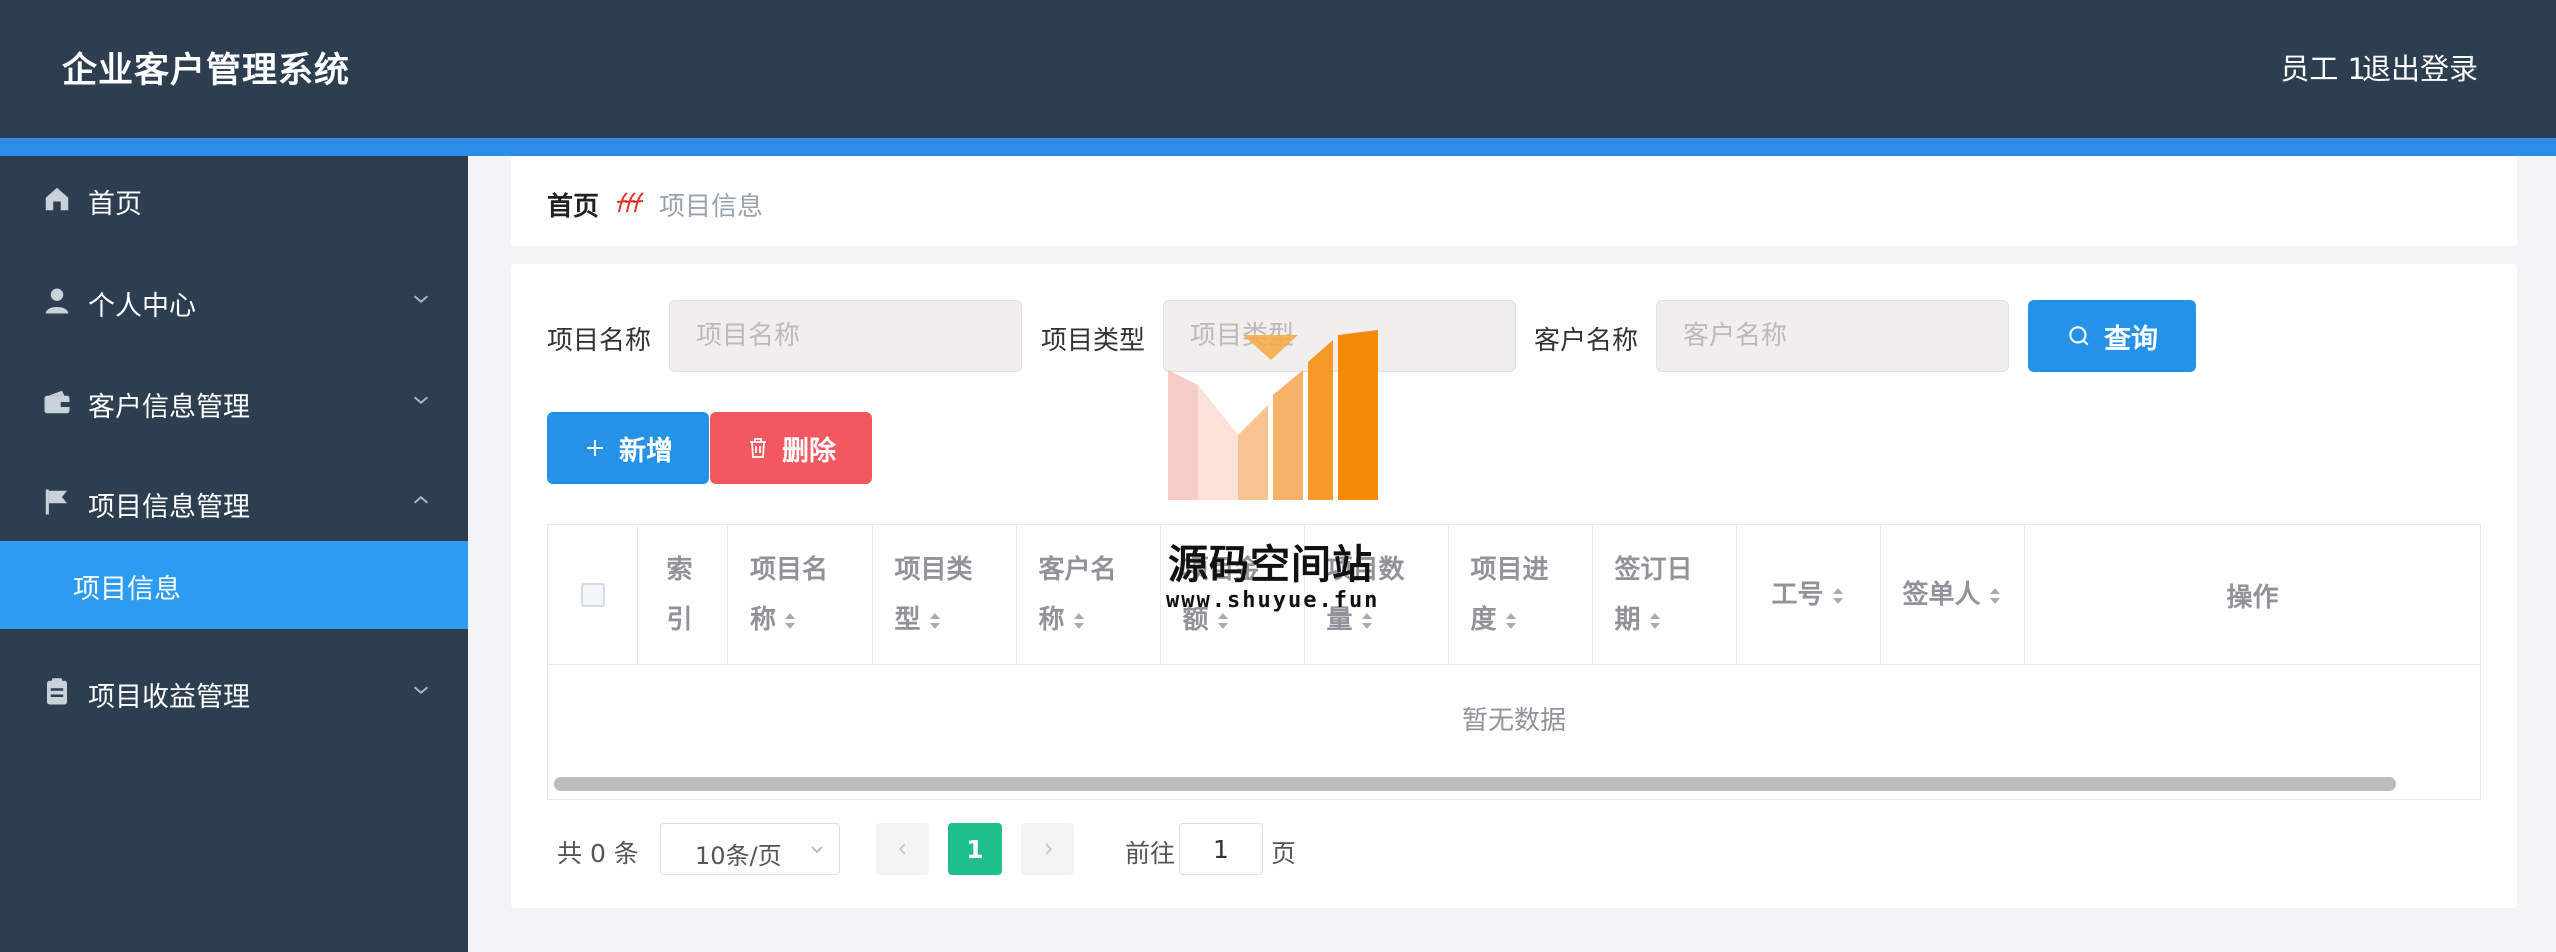 This screenshot has width=2556, height=952. What do you see at coordinates (115, 204) in the screenshot?
I see `sidebar-item-label: 首页` at bounding box center [115, 204].